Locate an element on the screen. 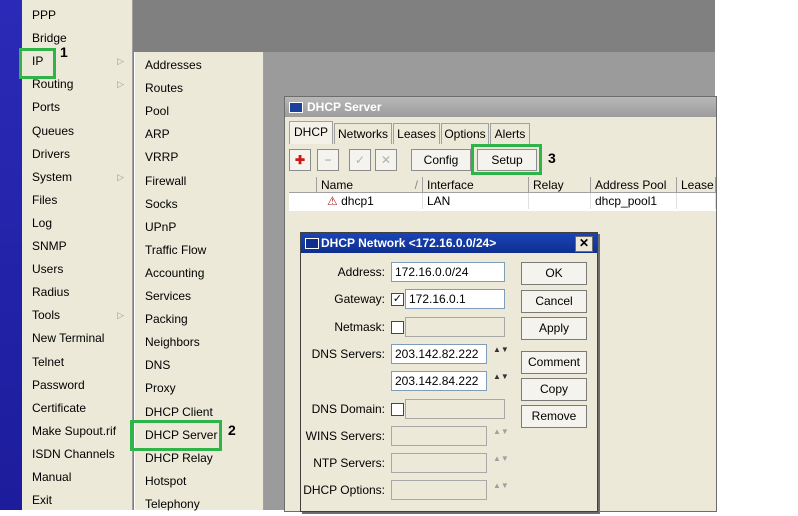 This screenshot has height=516, width=798. step-number-3: 3 is located at coordinates (552, 158).